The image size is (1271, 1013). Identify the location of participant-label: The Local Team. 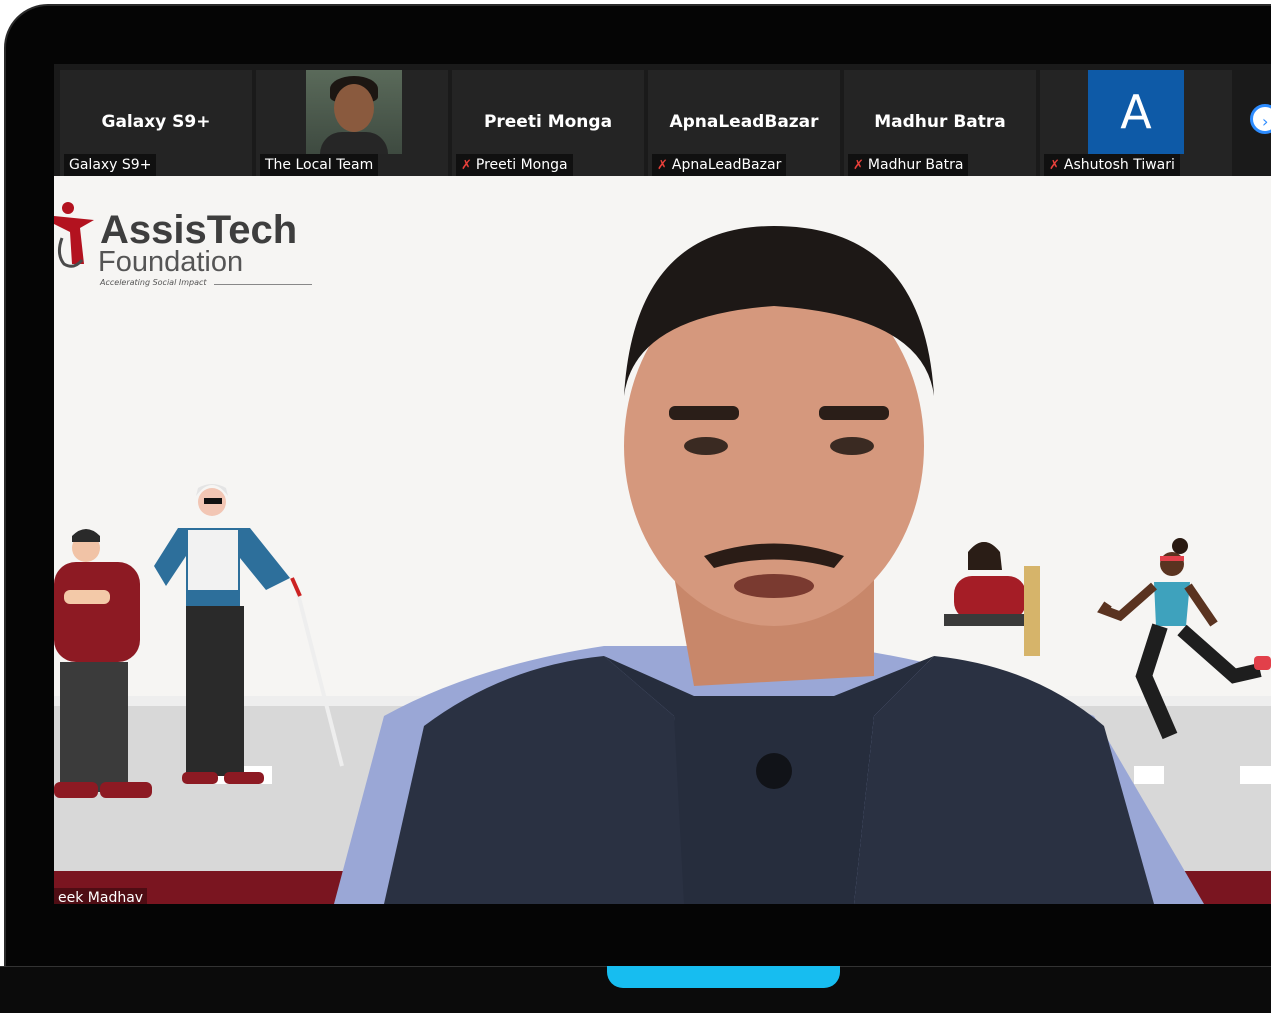
(319, 165).